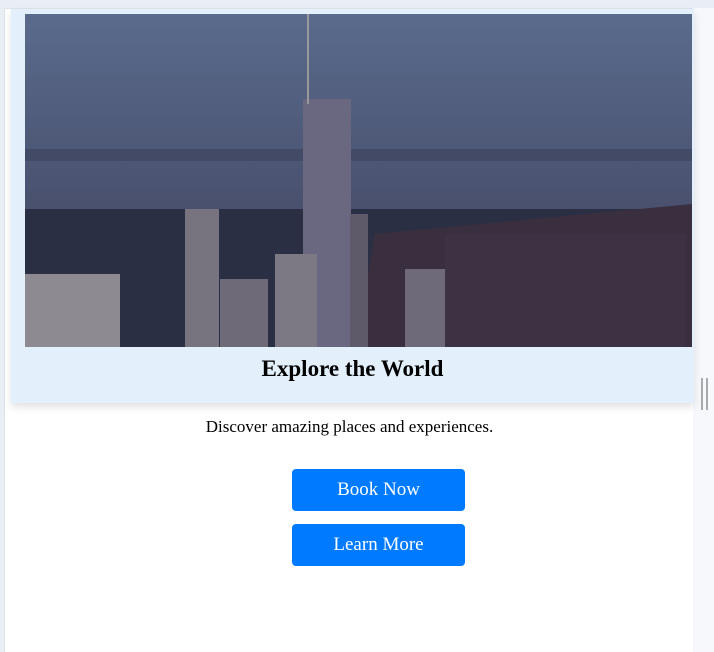 Image resolution: width=714 pixels, height=652 pixels. I want to click on card-title: Explore the World, so click(352, 368).